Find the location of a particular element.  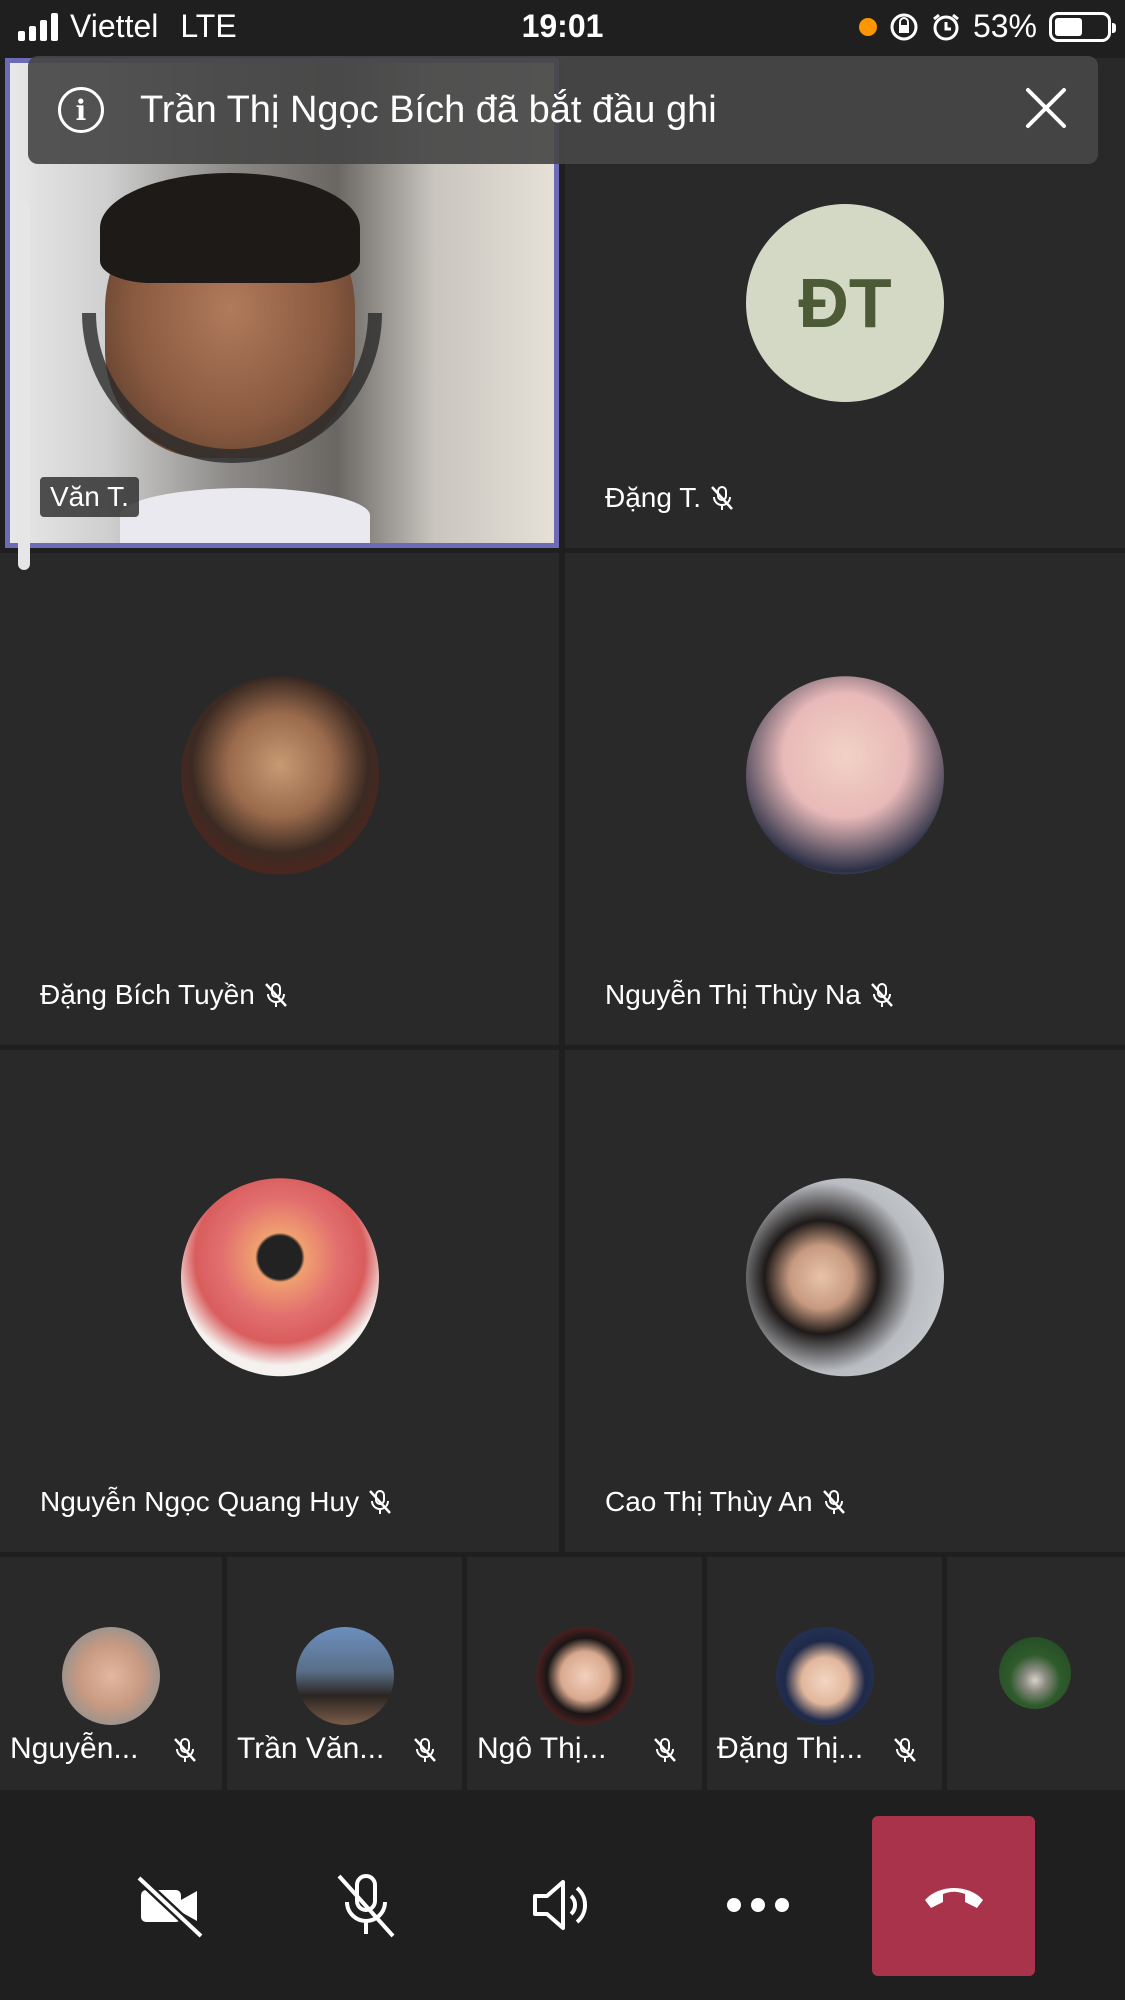

participant-name-row: Cao Thị Thùy An is located at coordinates (726, 1502).